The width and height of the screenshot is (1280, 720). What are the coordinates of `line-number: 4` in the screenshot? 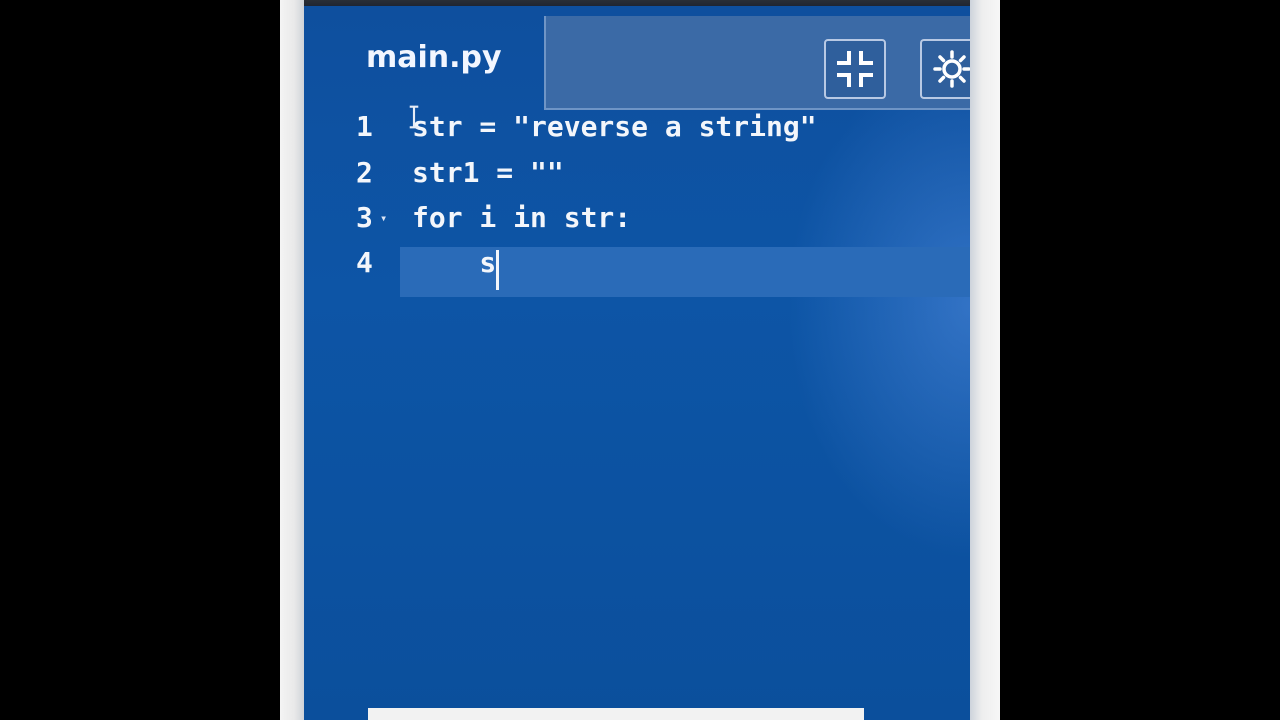 It's located at (364, 262).